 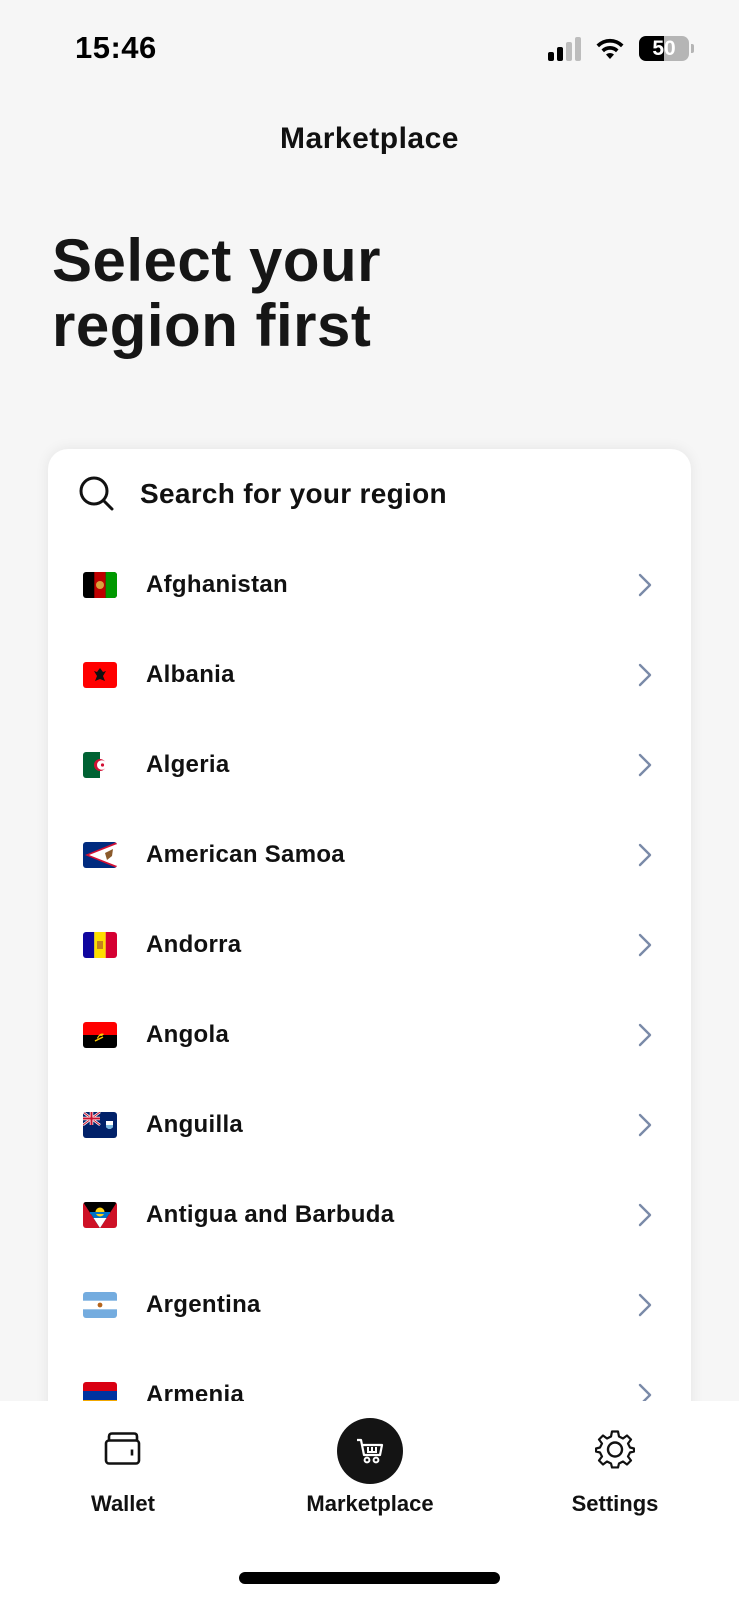 I want to click on tab-bar: Wallet Marketplace Settings, so click(x=369, y=1500).